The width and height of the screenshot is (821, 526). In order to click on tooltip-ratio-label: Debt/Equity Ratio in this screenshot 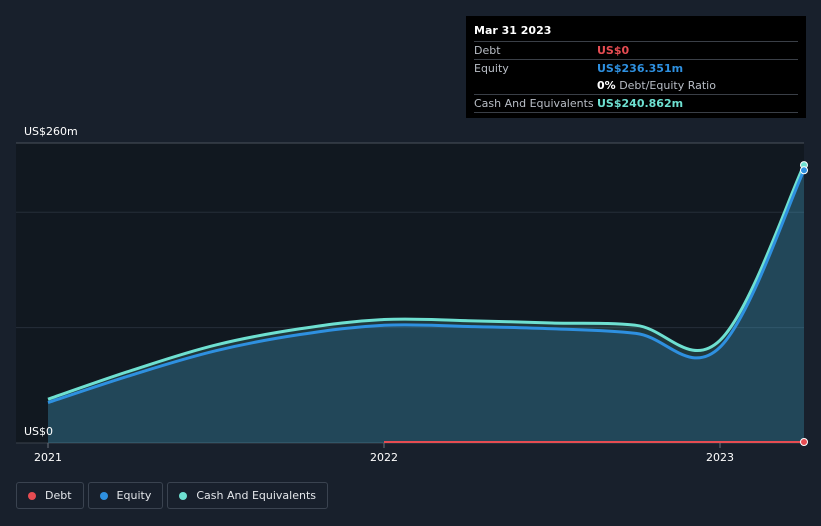, I will do `click(667, 85)`.